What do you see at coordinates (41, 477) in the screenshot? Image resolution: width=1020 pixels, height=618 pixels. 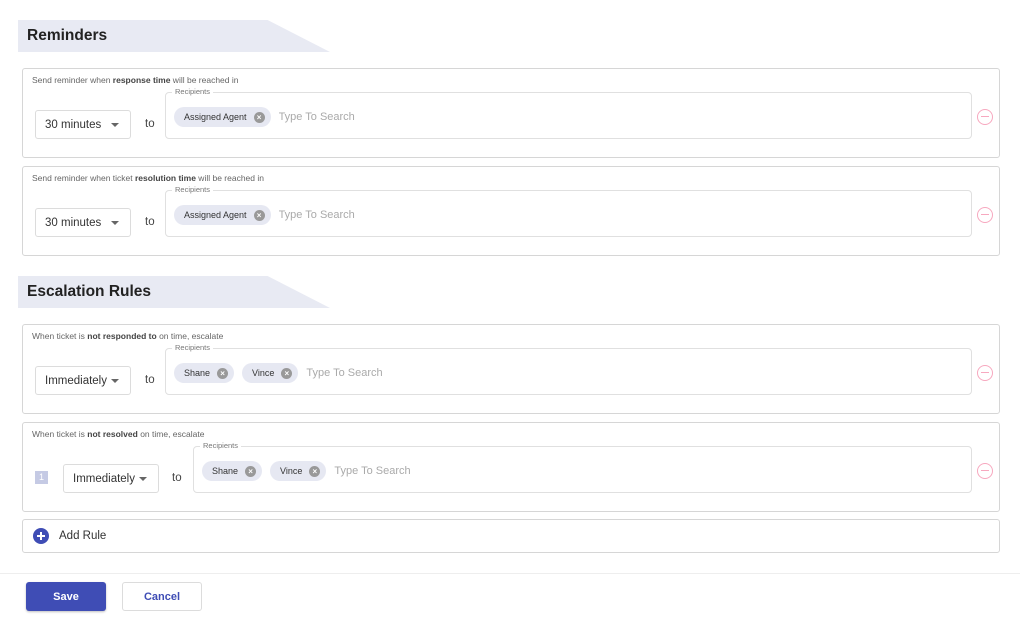 I see `escalation-level-badge: 1` at bounding box center [41, 477].